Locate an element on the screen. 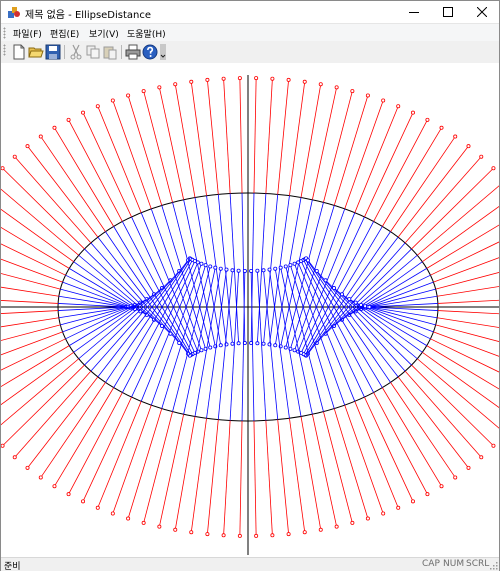 This screenshot has width=500, height=572. resize-grip-icon is located at coordinates (493, 565).